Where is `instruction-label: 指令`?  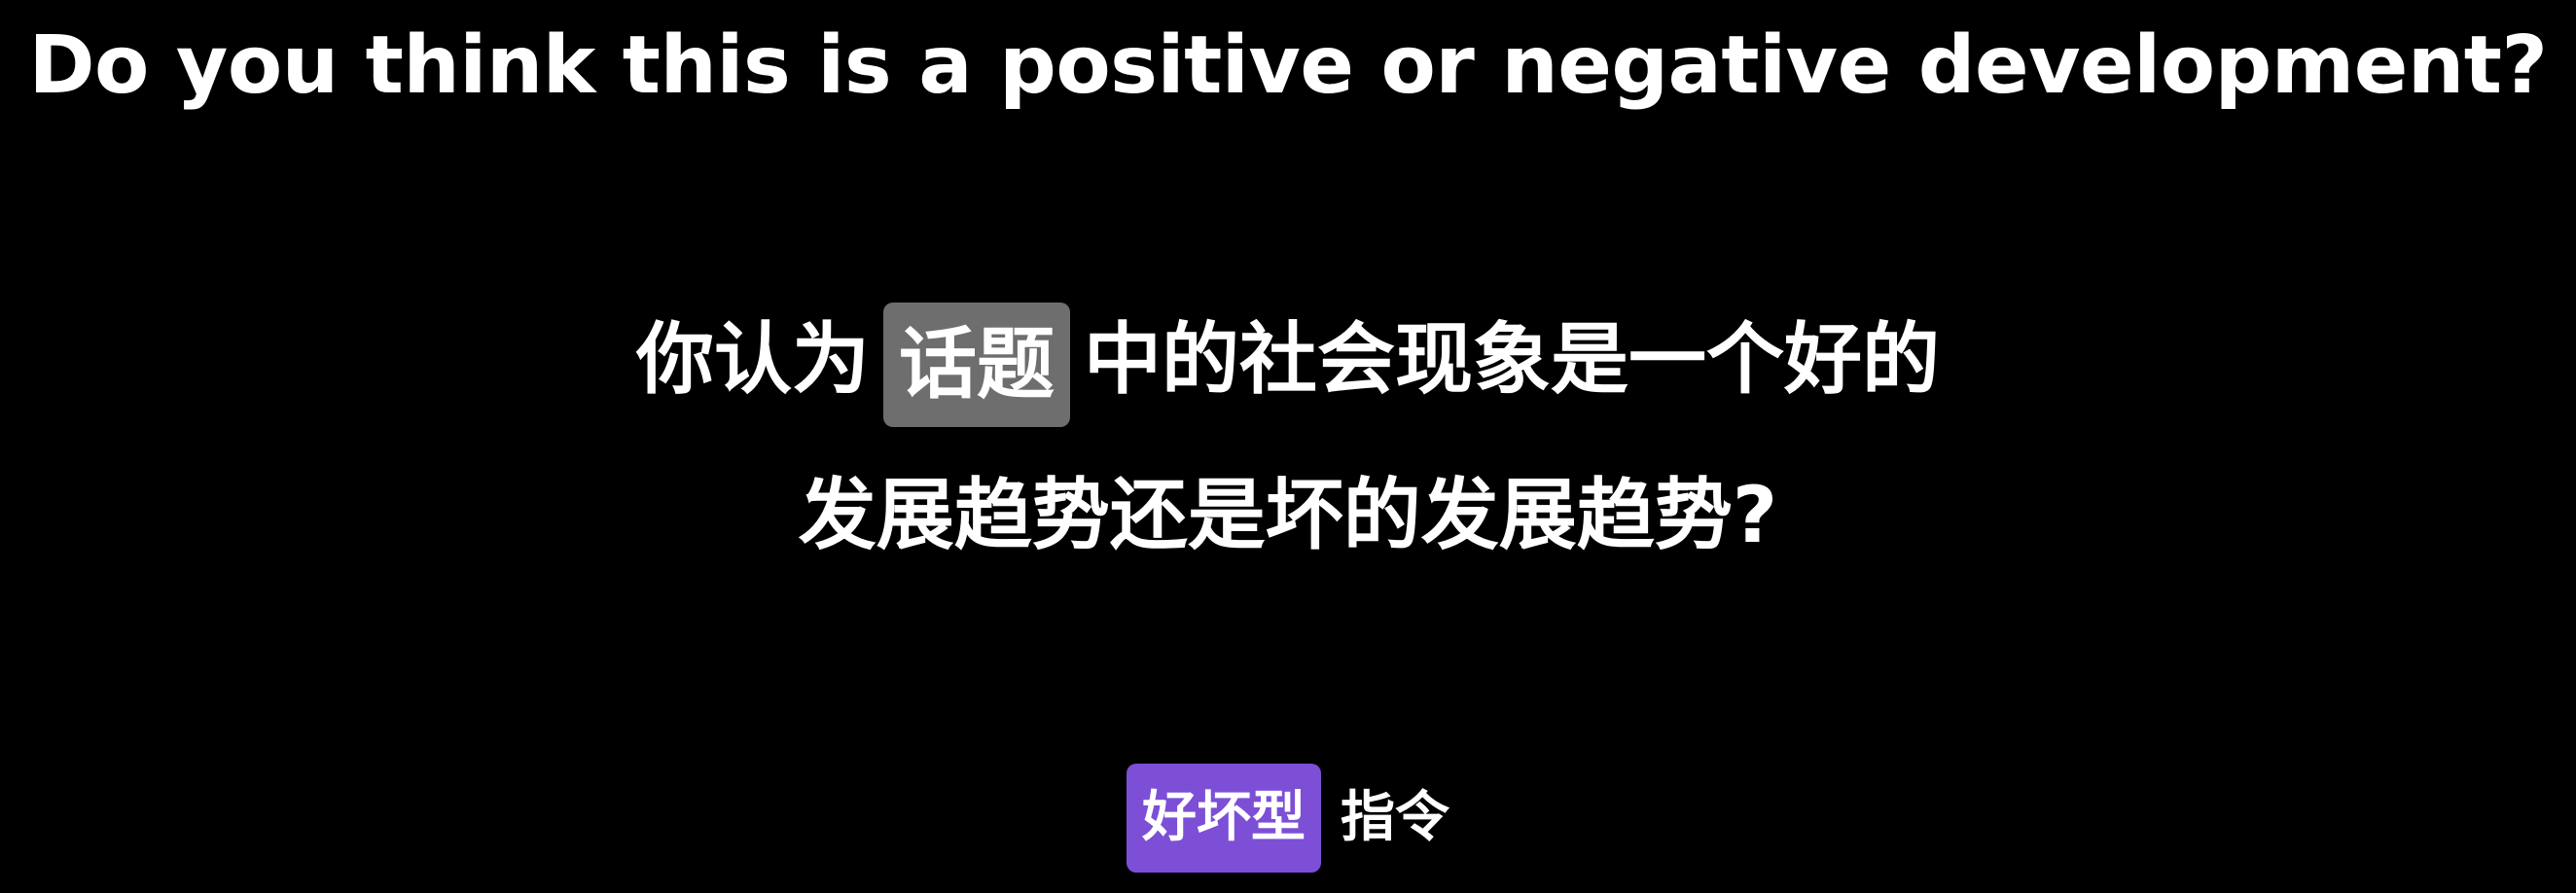 instruction-label: 指令 is located at coordinates (1395, 817).